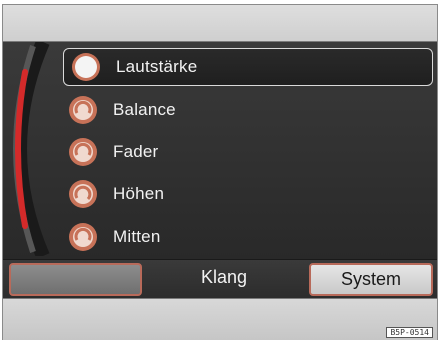 This screenshot has height=344, width=438. What do you see at coordinates (248, 67) in the screenshot?
I see `menu-item-volume: Lautstärke` at bounding box center [248, 67].